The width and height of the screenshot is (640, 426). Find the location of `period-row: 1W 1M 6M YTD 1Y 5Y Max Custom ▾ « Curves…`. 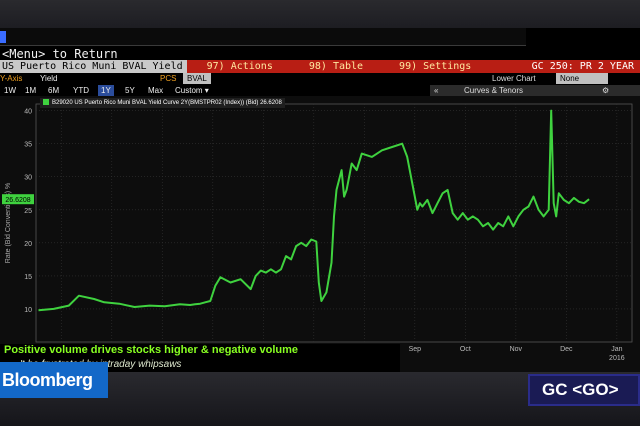

period-row: 1W 1M 6M YTD 1Y 5Y Max Custom ▾ « Curves… is located at coordinates (320, 90).